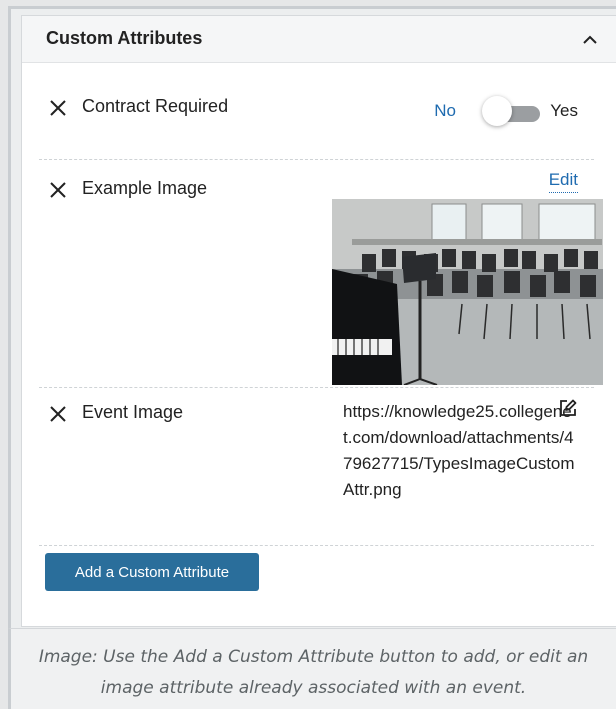 The image size is (616, 709). Describe the element at coordinates (152, 572) in the screenshot. I see `add-custom-attribute-button: Add a Custom Attribute` at that location.